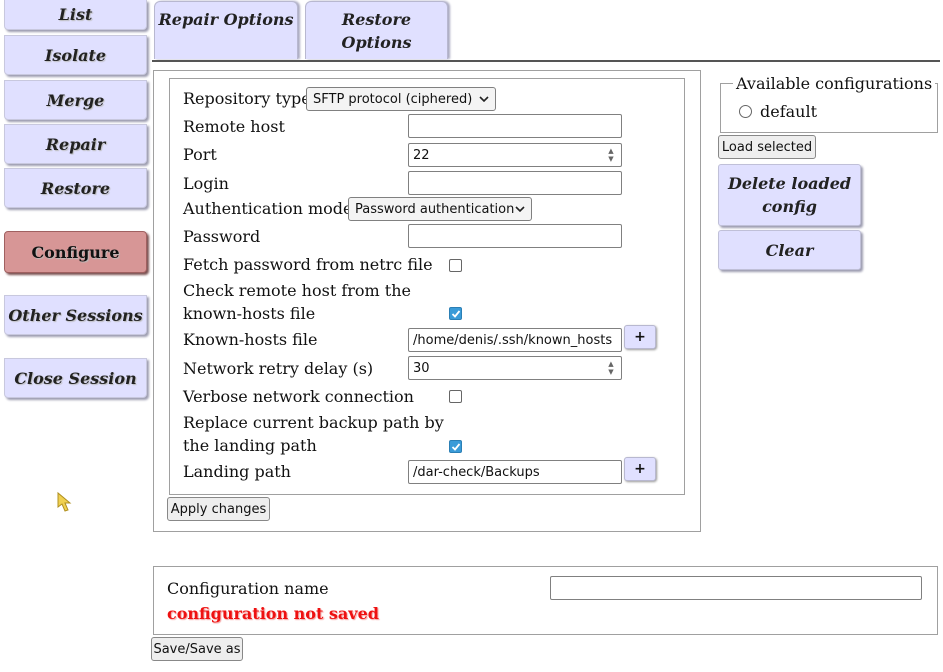 This screenshot has width=943, height=672. Describe the element at coordinates (298, 396) in the screenshot. I see `verbose-label: Verbose network connection` at that location.